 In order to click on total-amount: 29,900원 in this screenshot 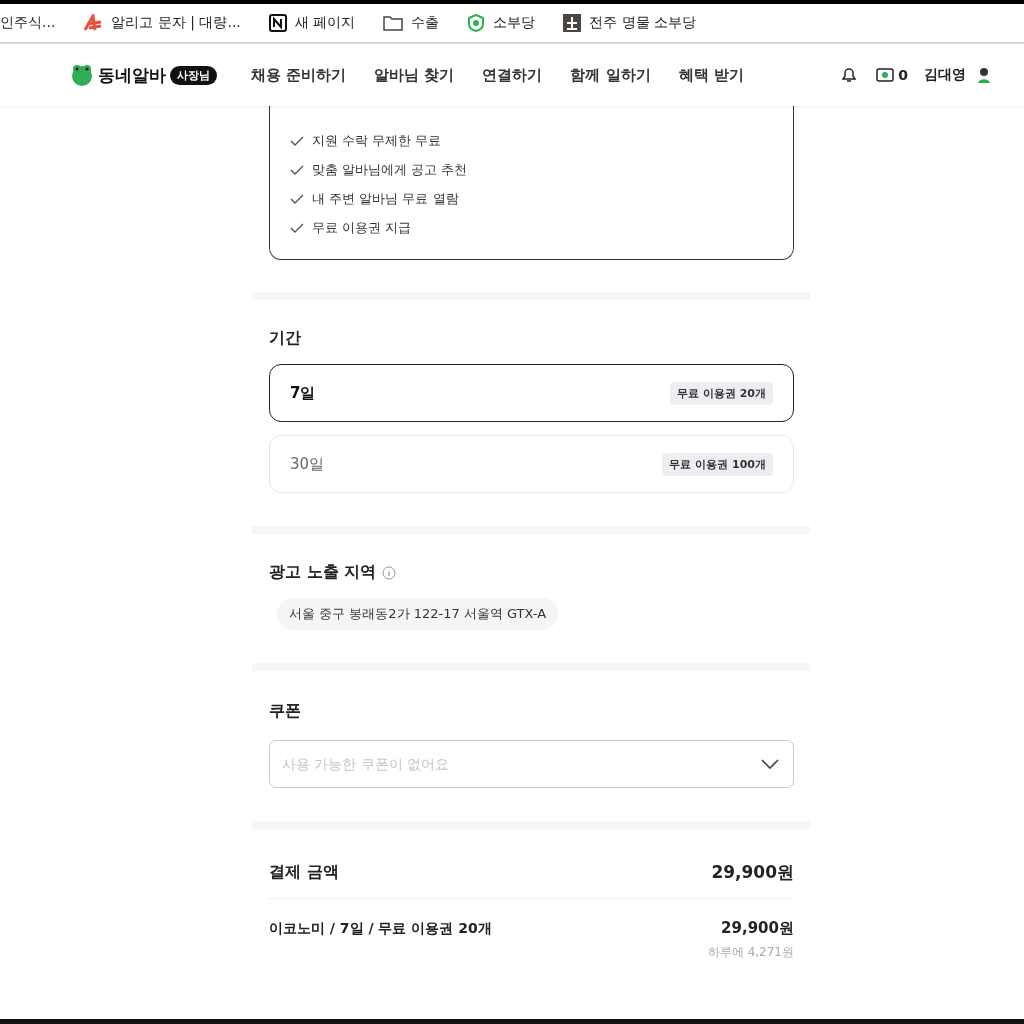, I will do `click(752, 872)`.